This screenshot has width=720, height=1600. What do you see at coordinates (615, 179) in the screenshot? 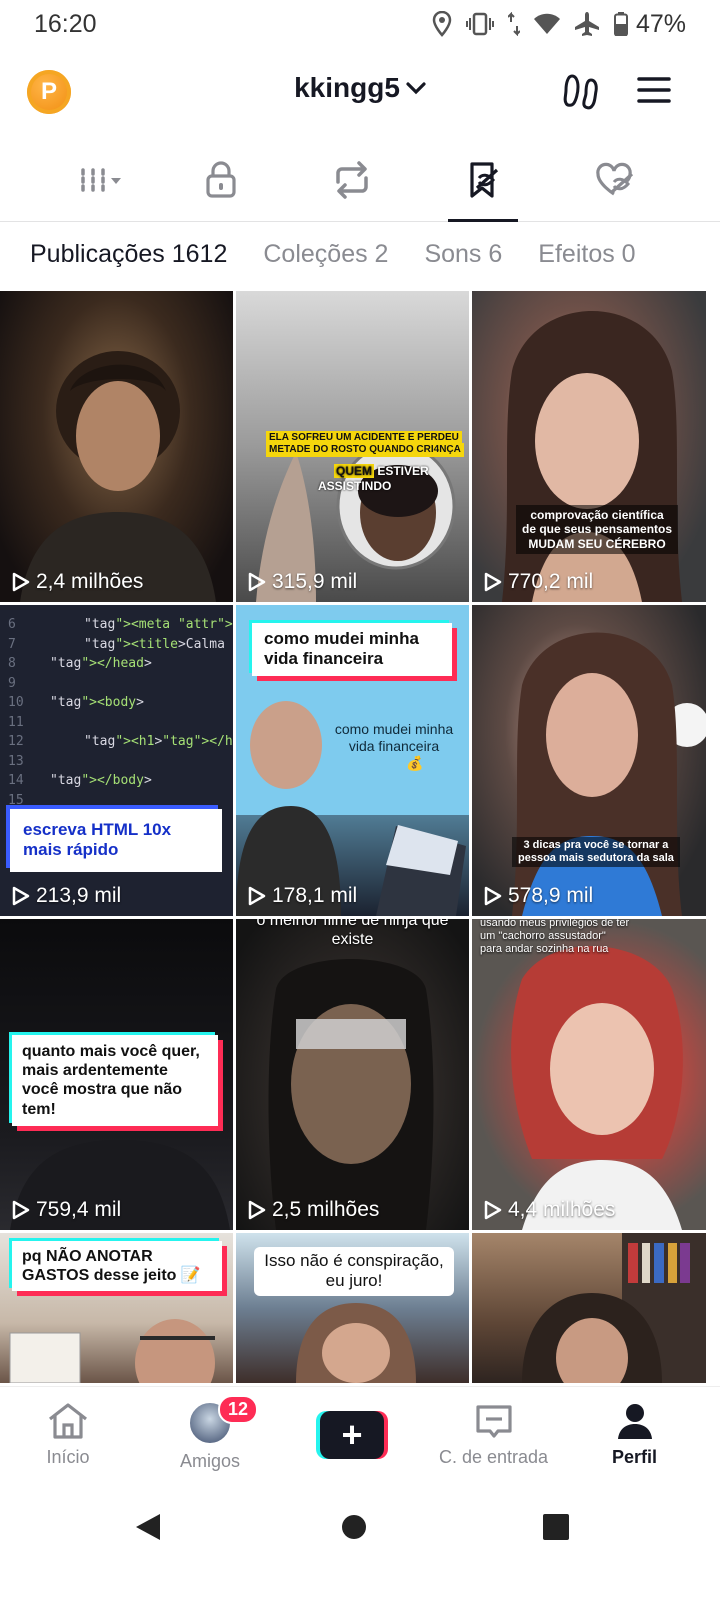
I see `heart-hidden-icon` at bounding box center [615, 179].